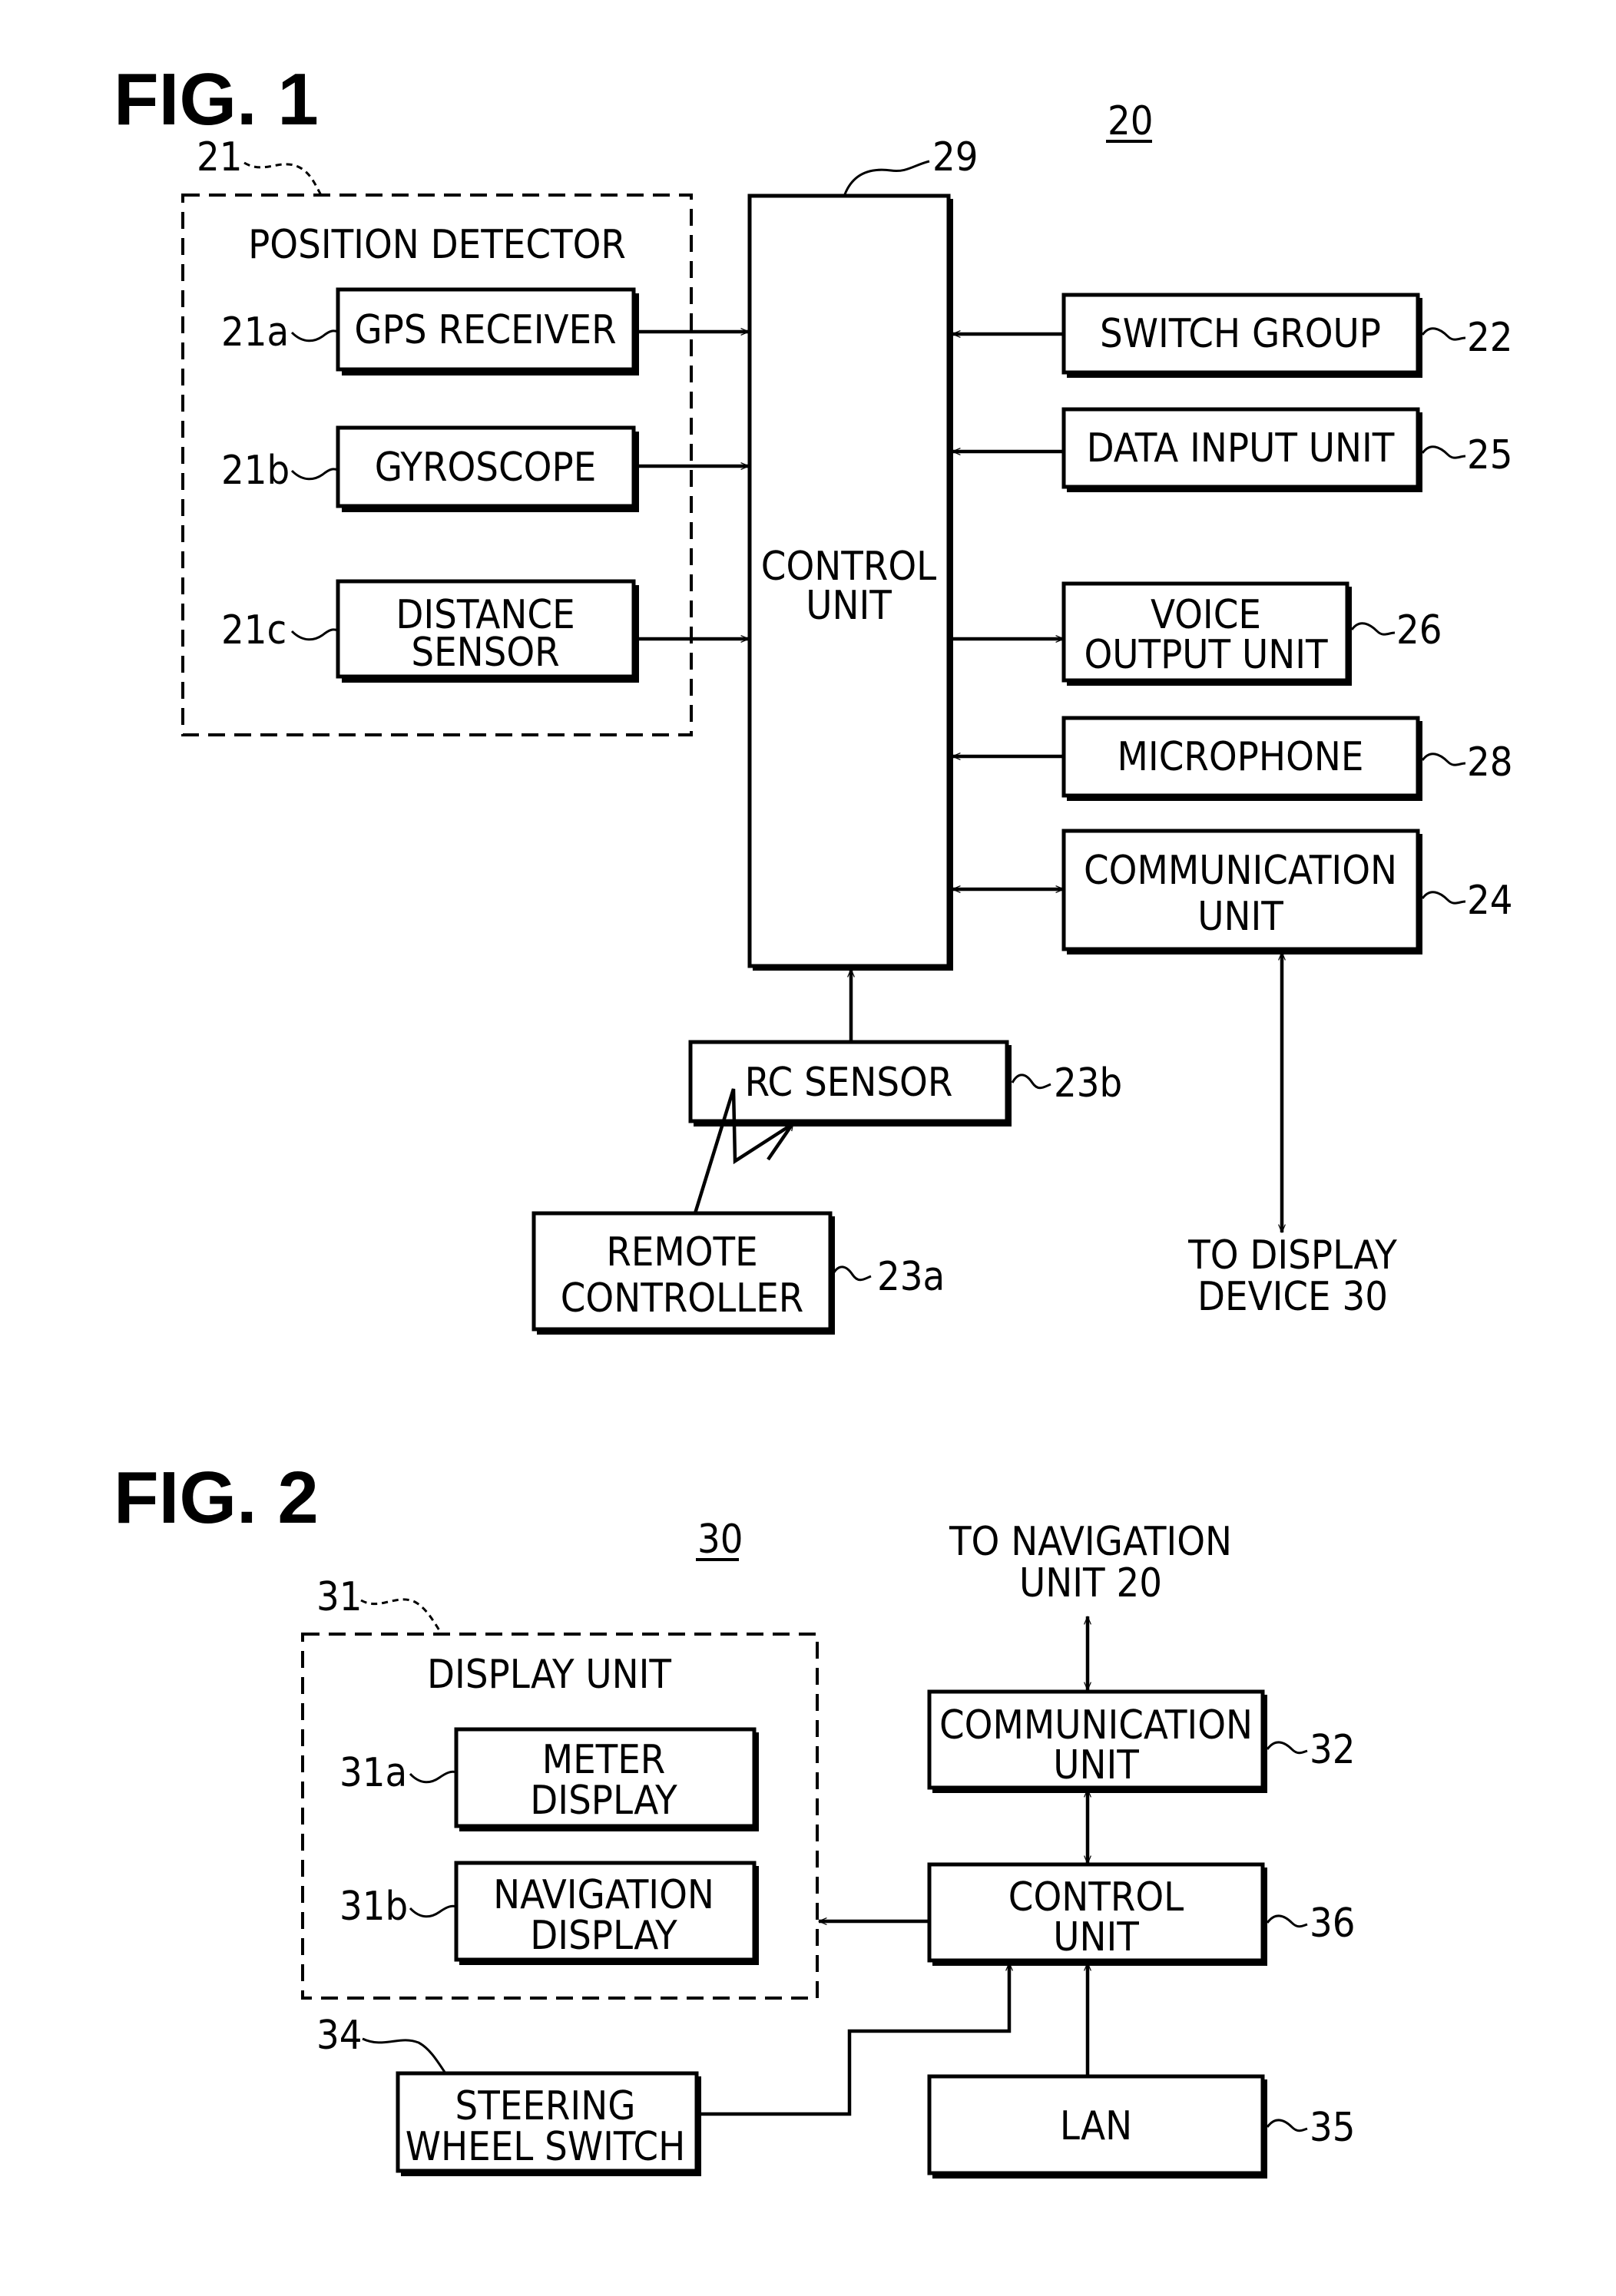 This screenshot has height=2296, width=1616. What do you see at coordinates (216, 1498) in the screenshot?
I see `fig2-title: FIG. 2` at bounding box center [216, 1498].